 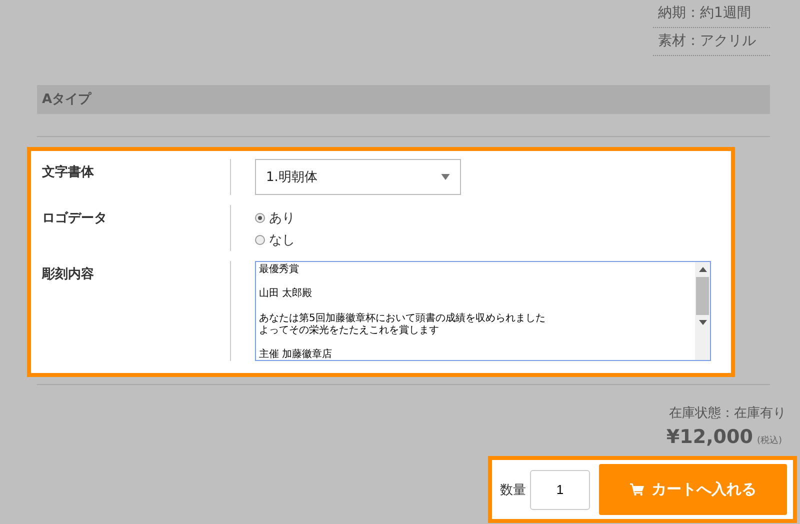 I want to click on spec-text: 素材：アクリル, so click(x=711, y=42).